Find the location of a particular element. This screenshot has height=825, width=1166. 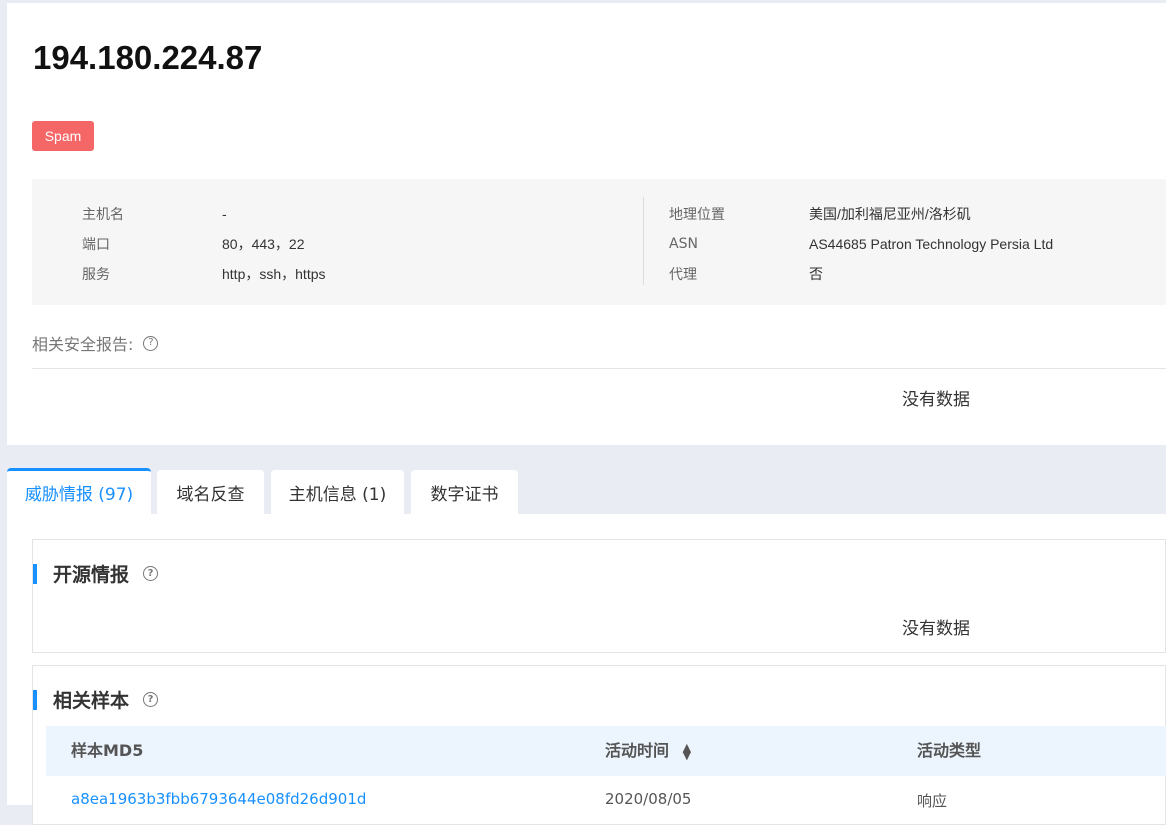

section-title: 相关样本 ? is located at coordinates (96, 699).